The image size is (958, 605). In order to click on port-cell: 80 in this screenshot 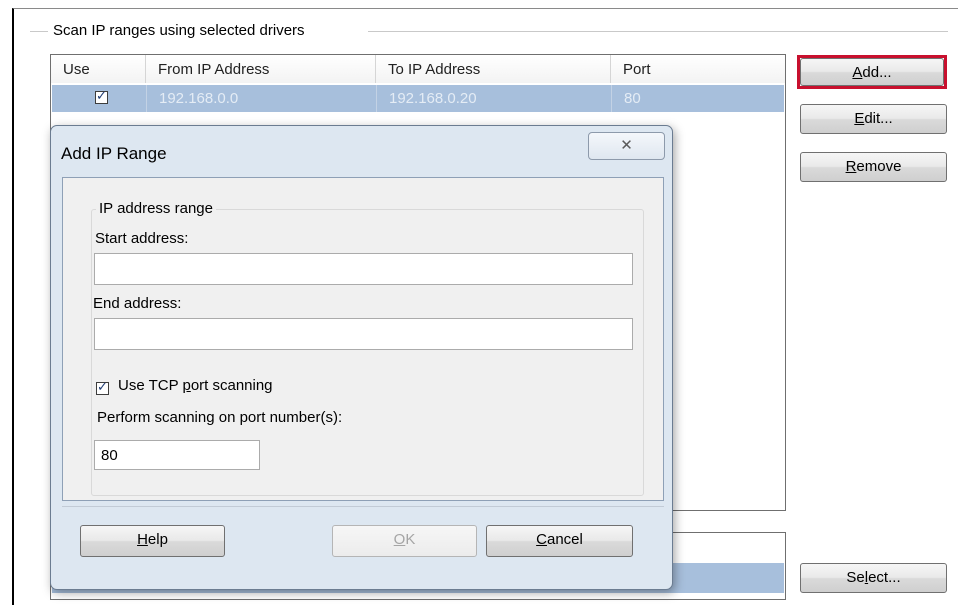, I will do `click(632, 98)`.